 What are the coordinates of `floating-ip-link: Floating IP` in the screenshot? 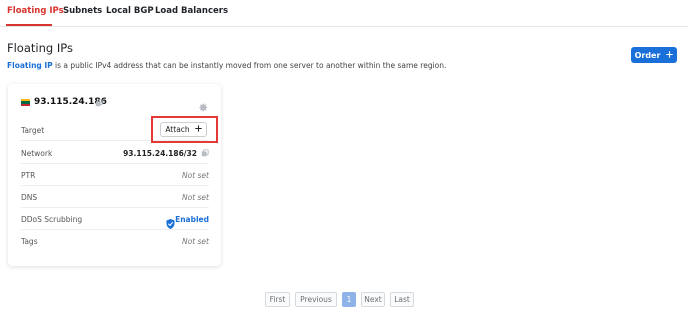 It's located at (30, 65).